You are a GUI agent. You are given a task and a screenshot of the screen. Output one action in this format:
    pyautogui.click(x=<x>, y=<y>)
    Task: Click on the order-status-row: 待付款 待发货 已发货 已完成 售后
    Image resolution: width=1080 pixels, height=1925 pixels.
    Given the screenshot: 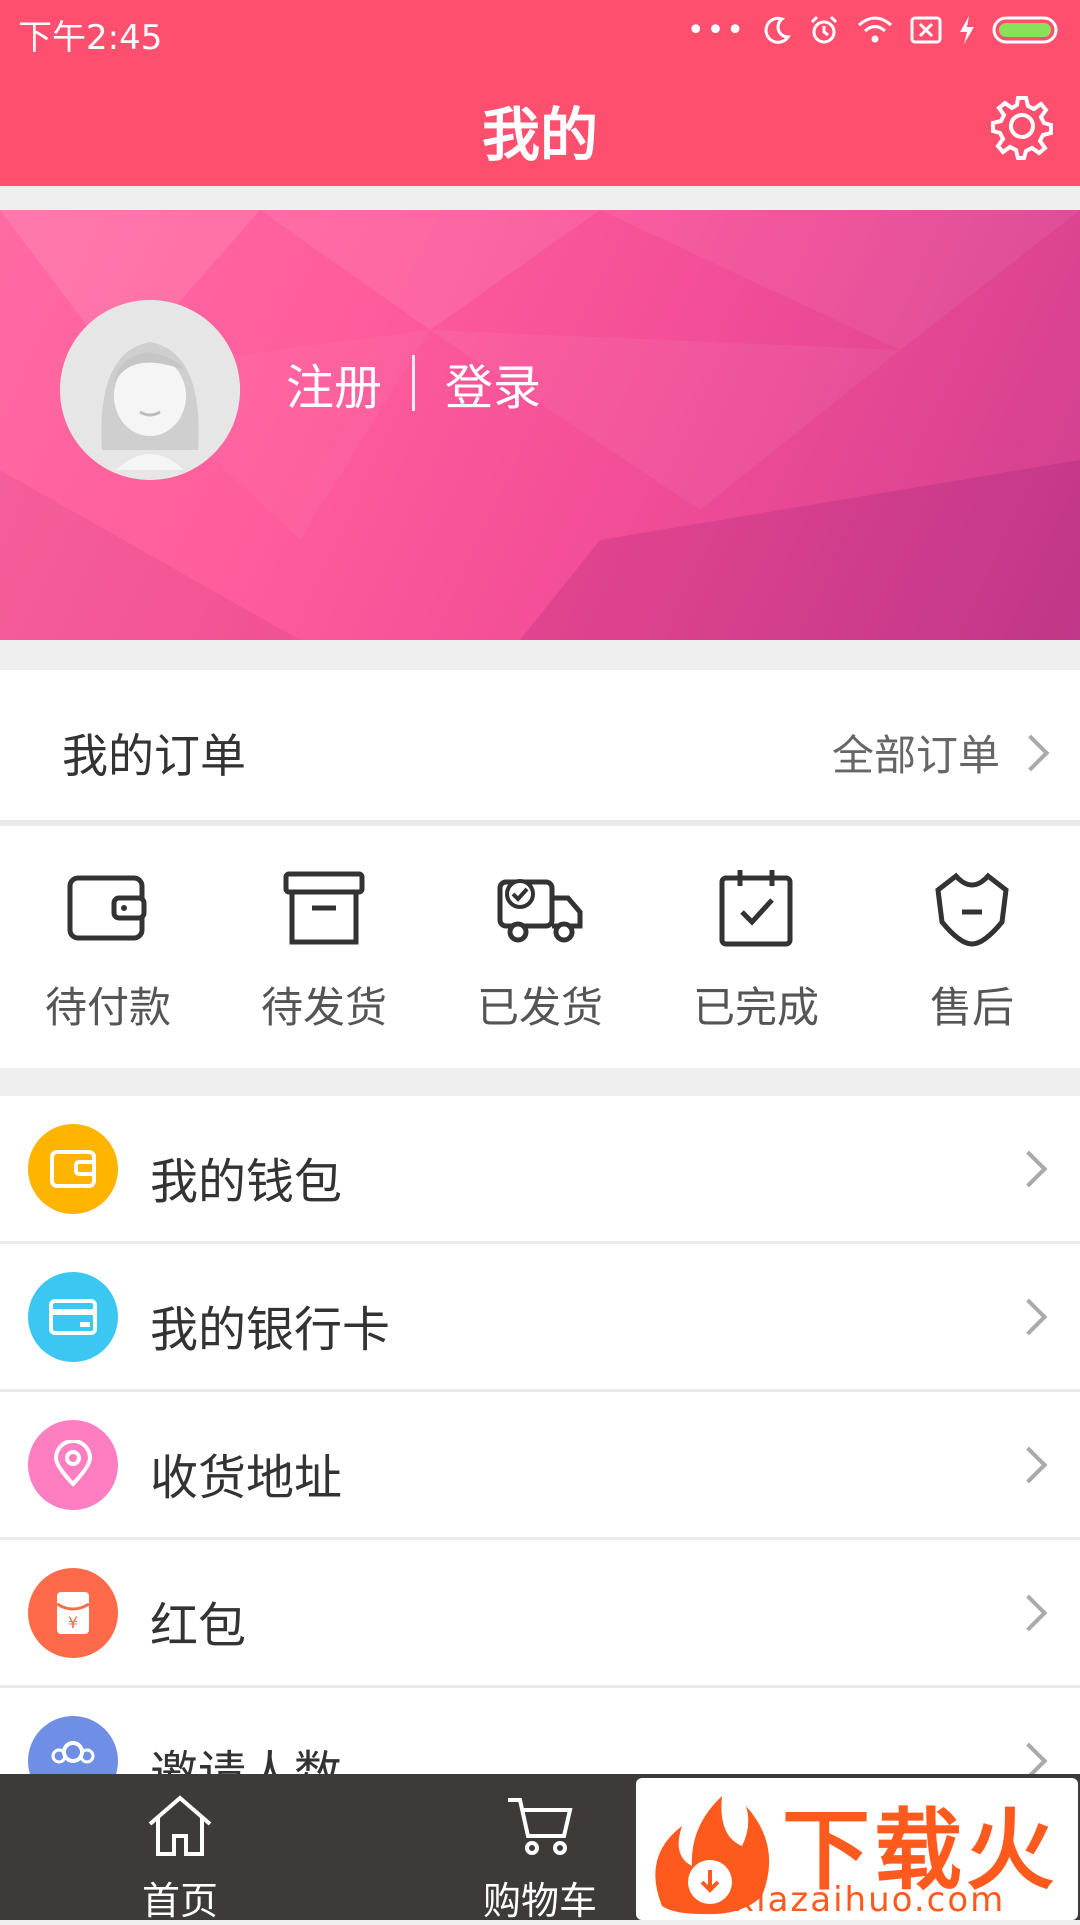 What is the action you would take?
    pyautogui.click(x=540, y=947)
    